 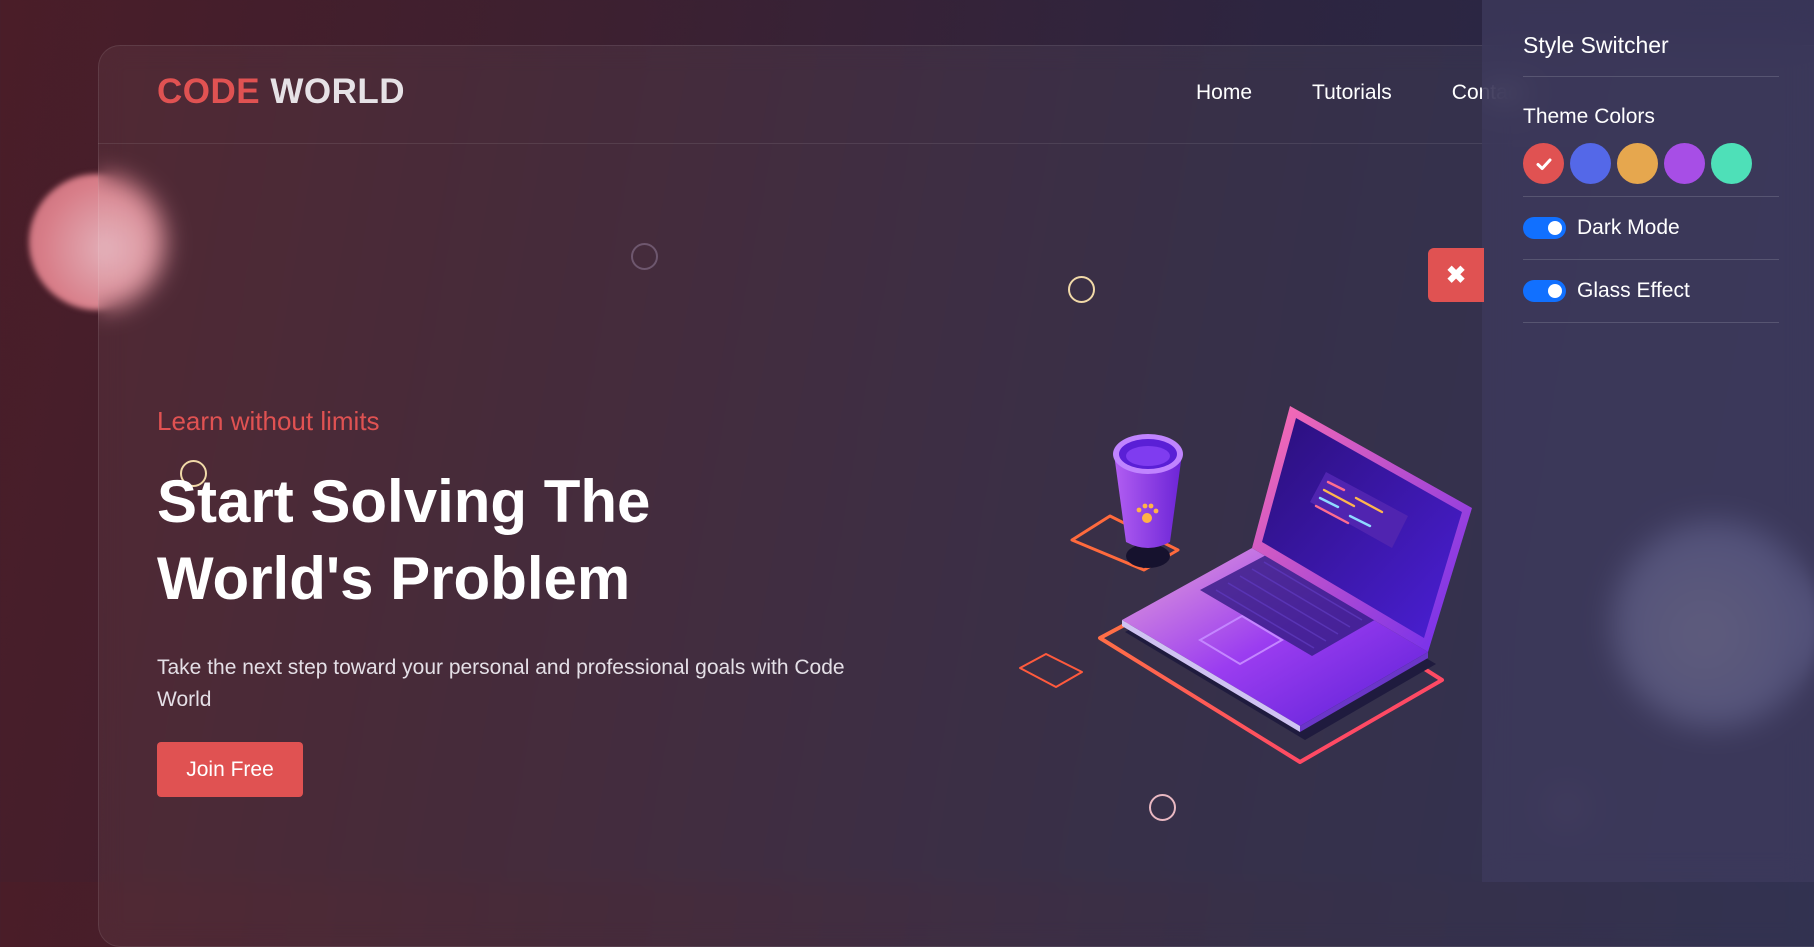 What do you see at coordinates (1684, 163) in the screenshot?
I see `color-swatch-purple` at bounding box center [1684, 163].